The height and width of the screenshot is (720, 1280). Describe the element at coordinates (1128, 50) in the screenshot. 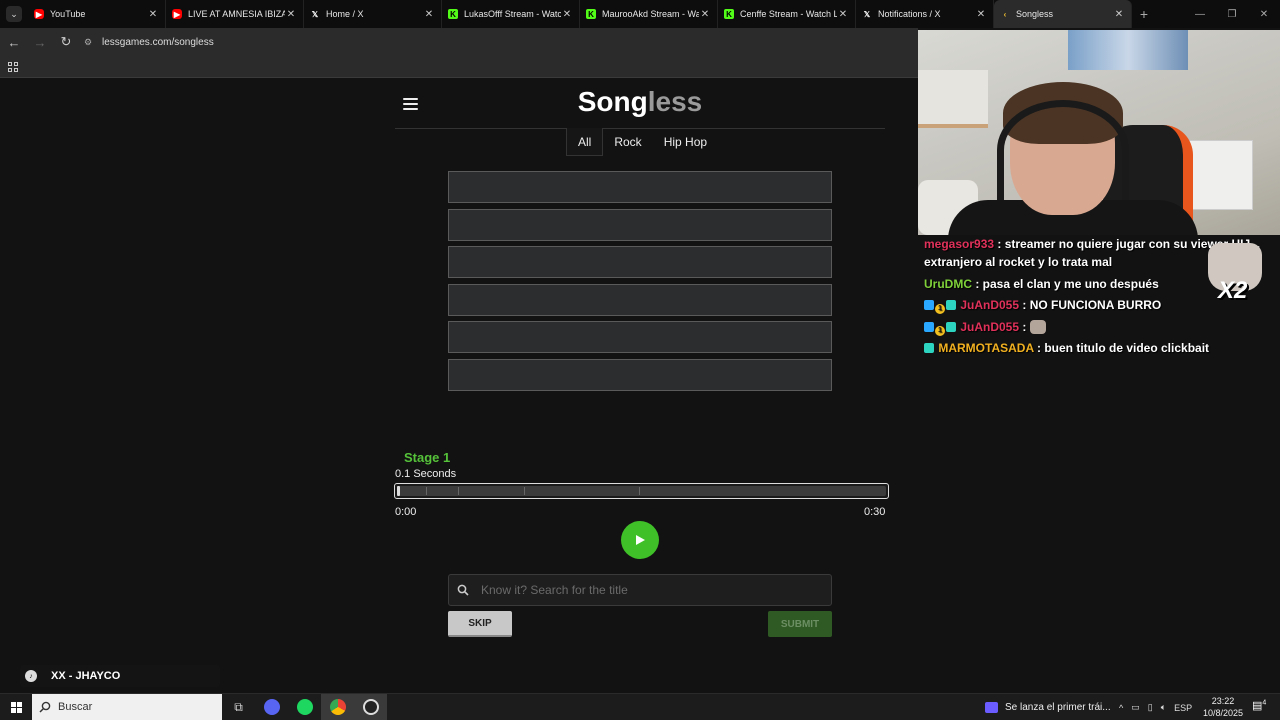

I see `wall-poster` at that location.